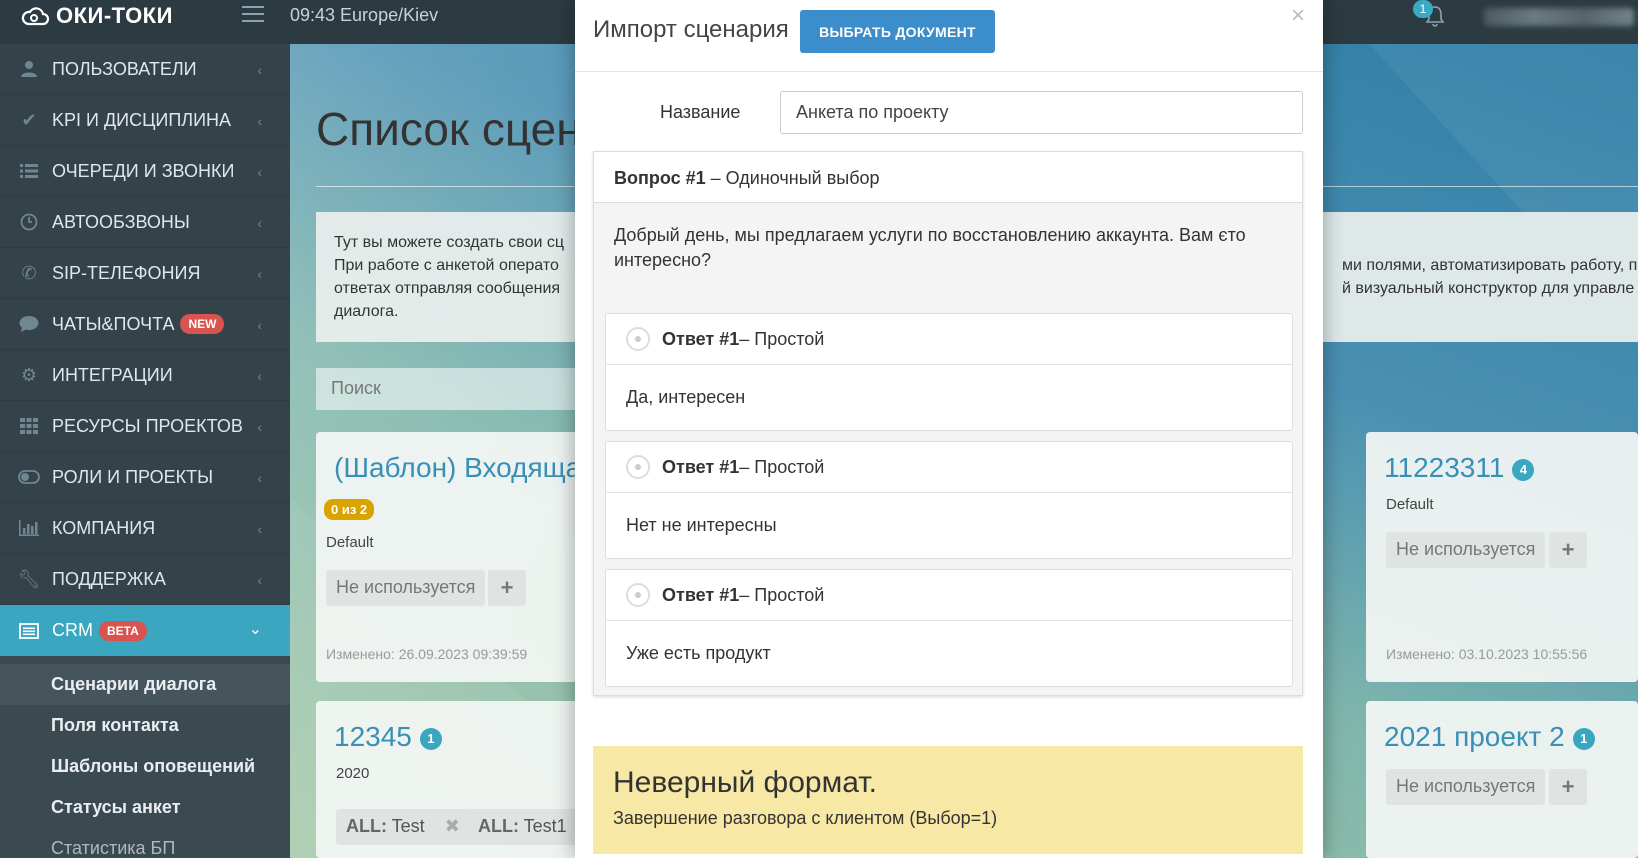 The image size is (1638, 858). I want to click on notification-count-badge: 1, so click(1423, 9).